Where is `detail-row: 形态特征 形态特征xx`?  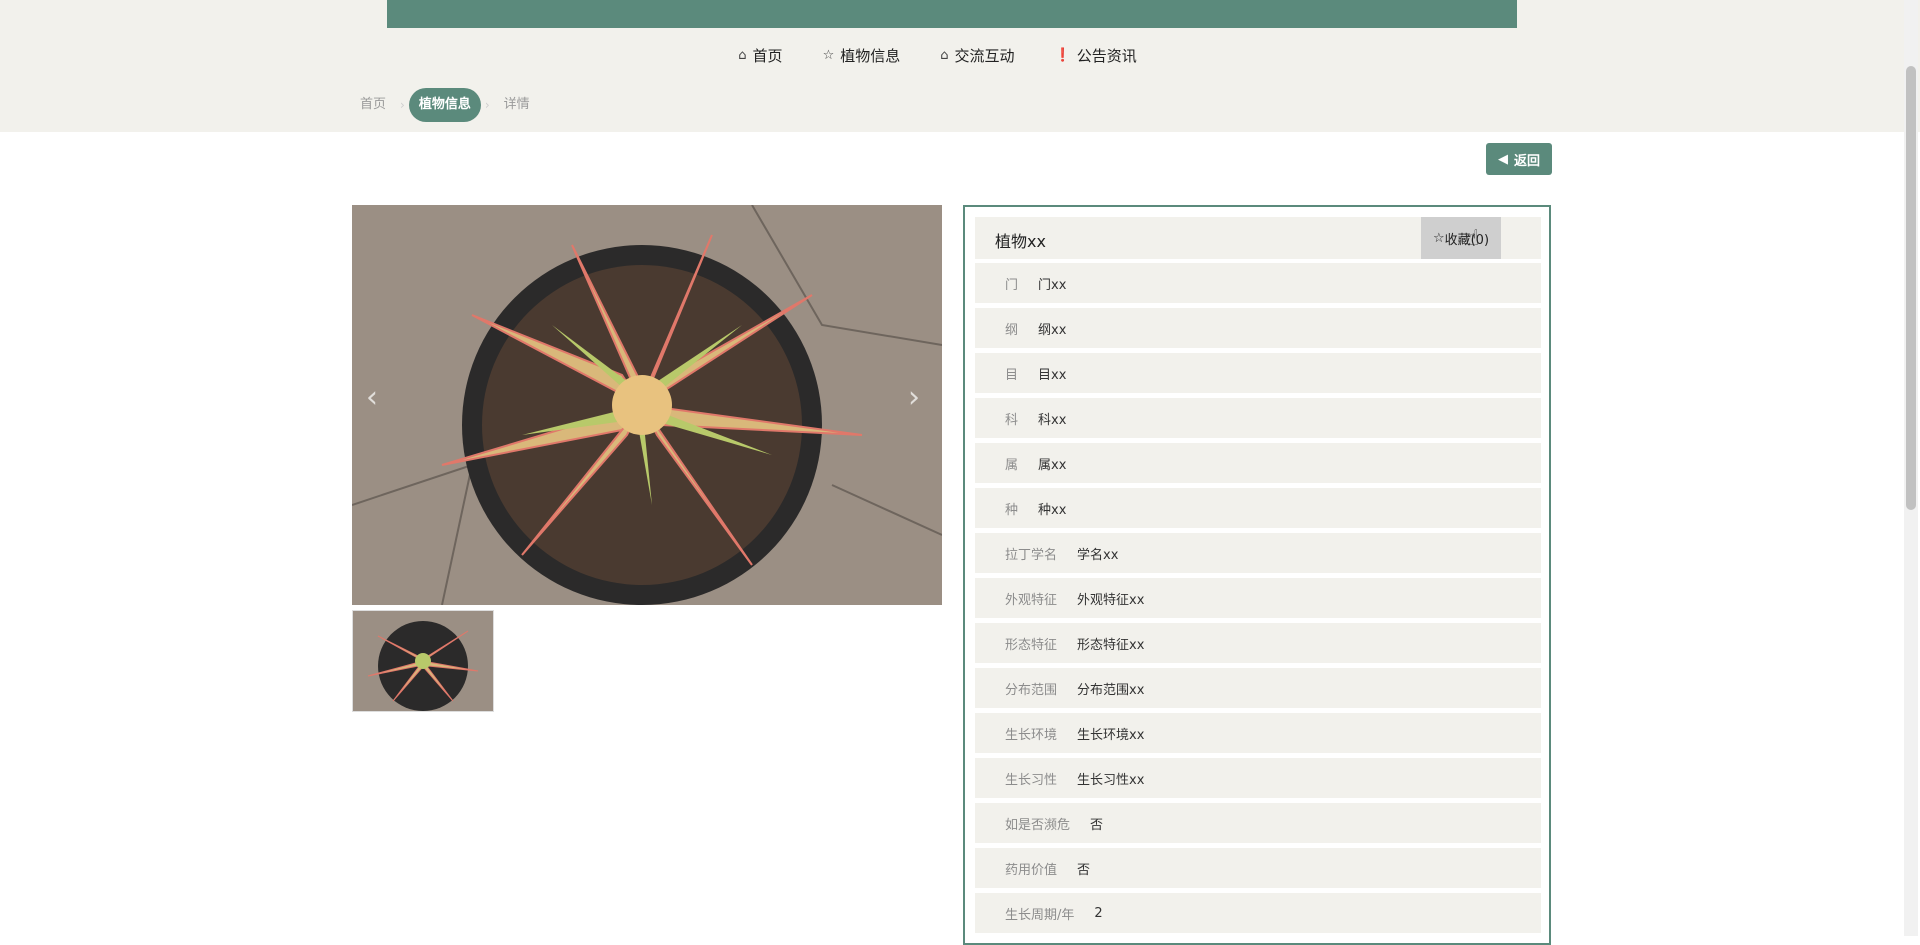 detail-row: 形态特征 形态特征xx is located at coordinates (1258, 643).